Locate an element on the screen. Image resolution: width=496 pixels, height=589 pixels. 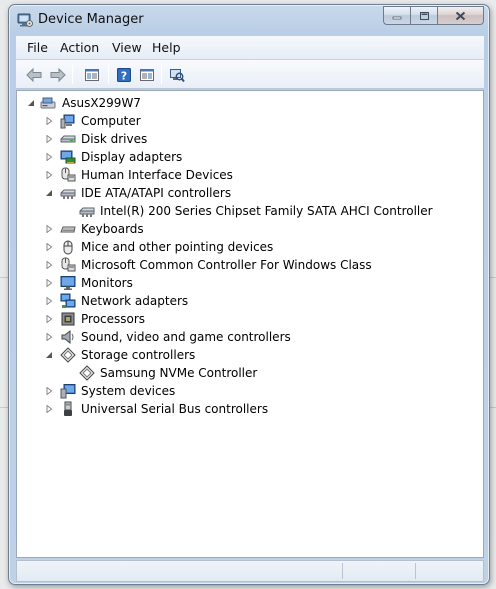
tree-node-processors: Processors is located at coordinates (250, 319).